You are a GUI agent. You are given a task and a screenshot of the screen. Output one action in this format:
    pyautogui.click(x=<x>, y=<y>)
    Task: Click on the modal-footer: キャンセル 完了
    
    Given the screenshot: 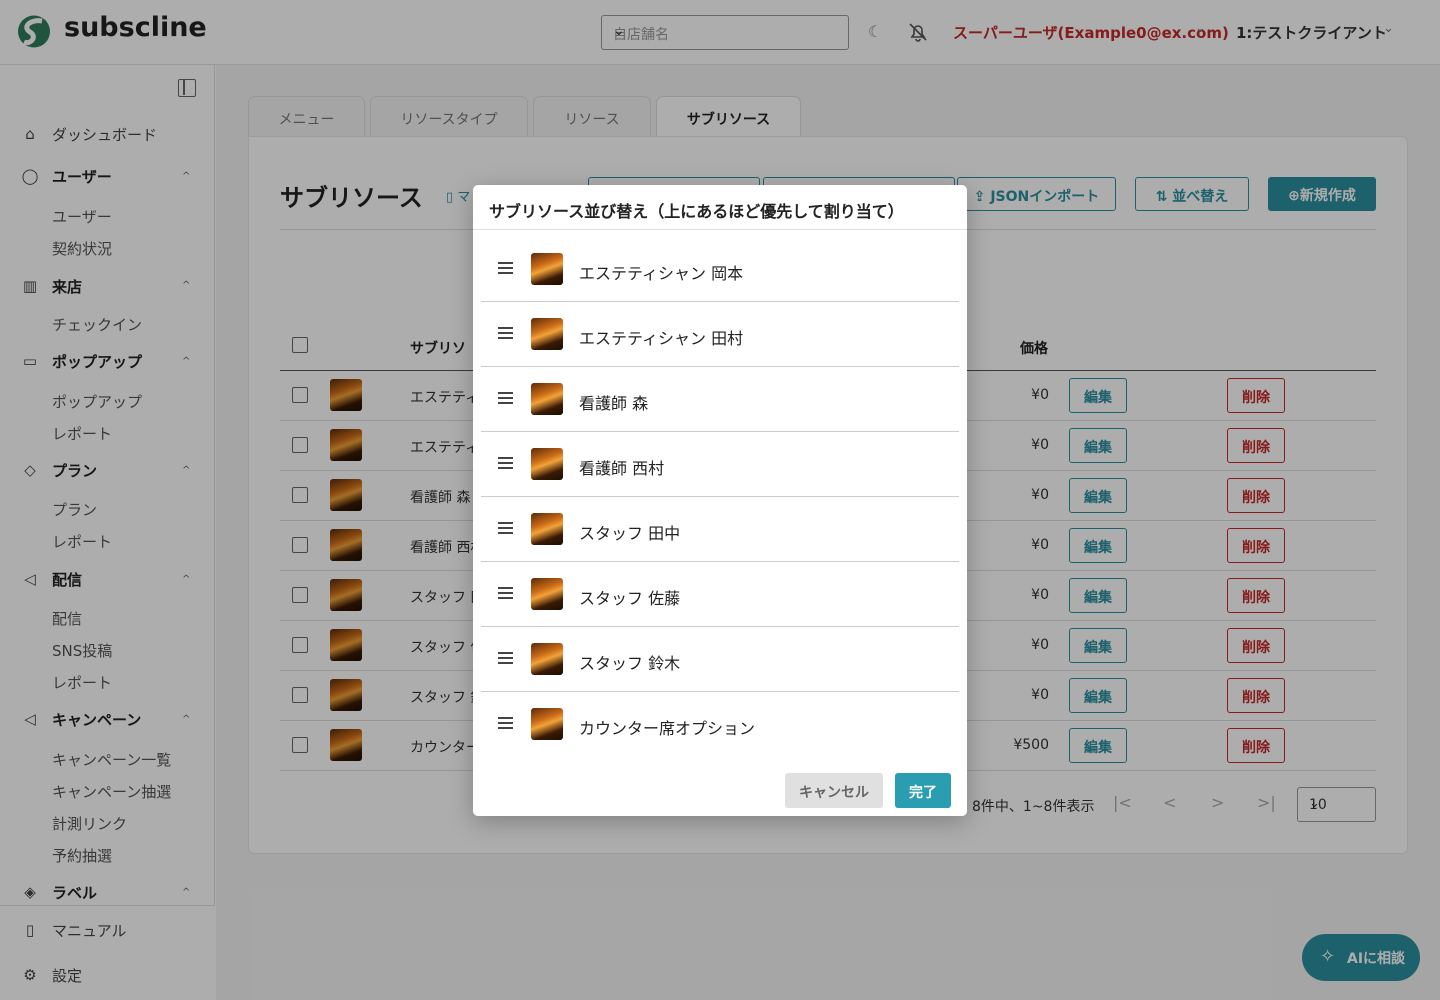 What is the action you would take?
    pyautogui.click(x=720, y=789)
    